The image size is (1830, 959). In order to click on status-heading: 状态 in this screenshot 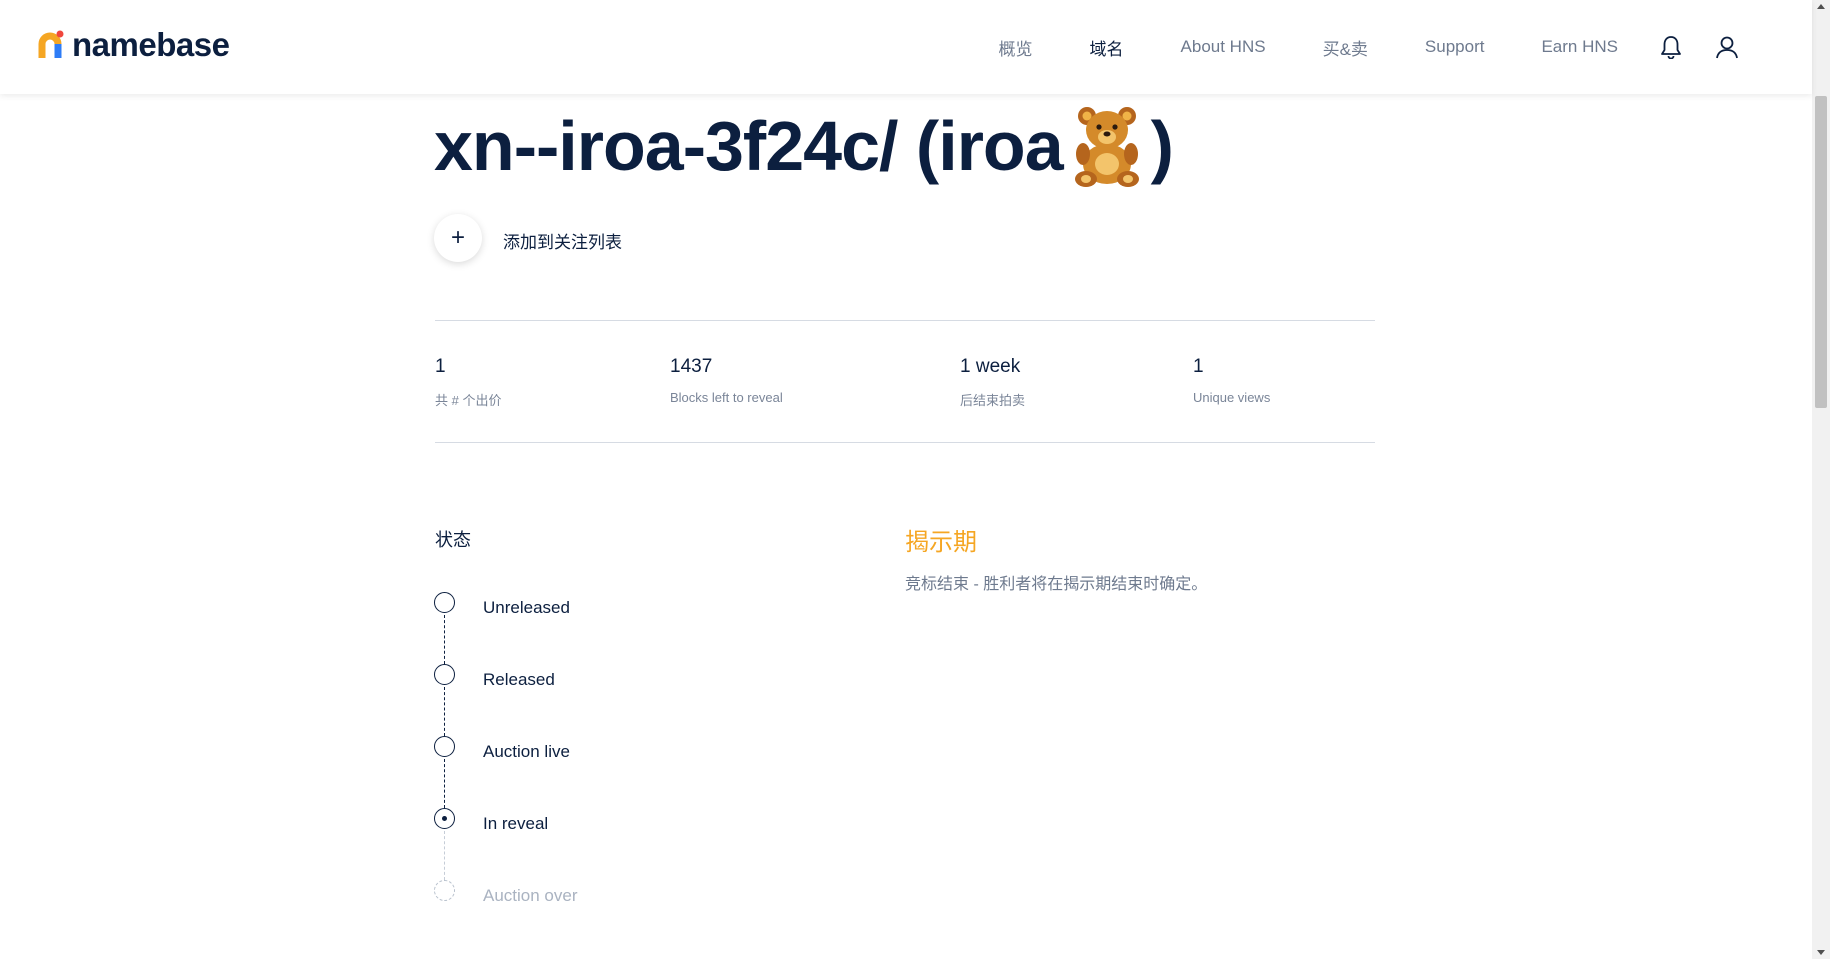, I will do `click(453, 540)`.